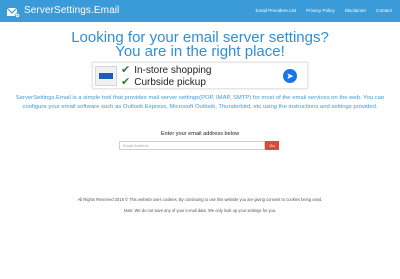 This screenshot has width=400, height=279. I want to click on nav-contact: Contact, so click(384, 10).